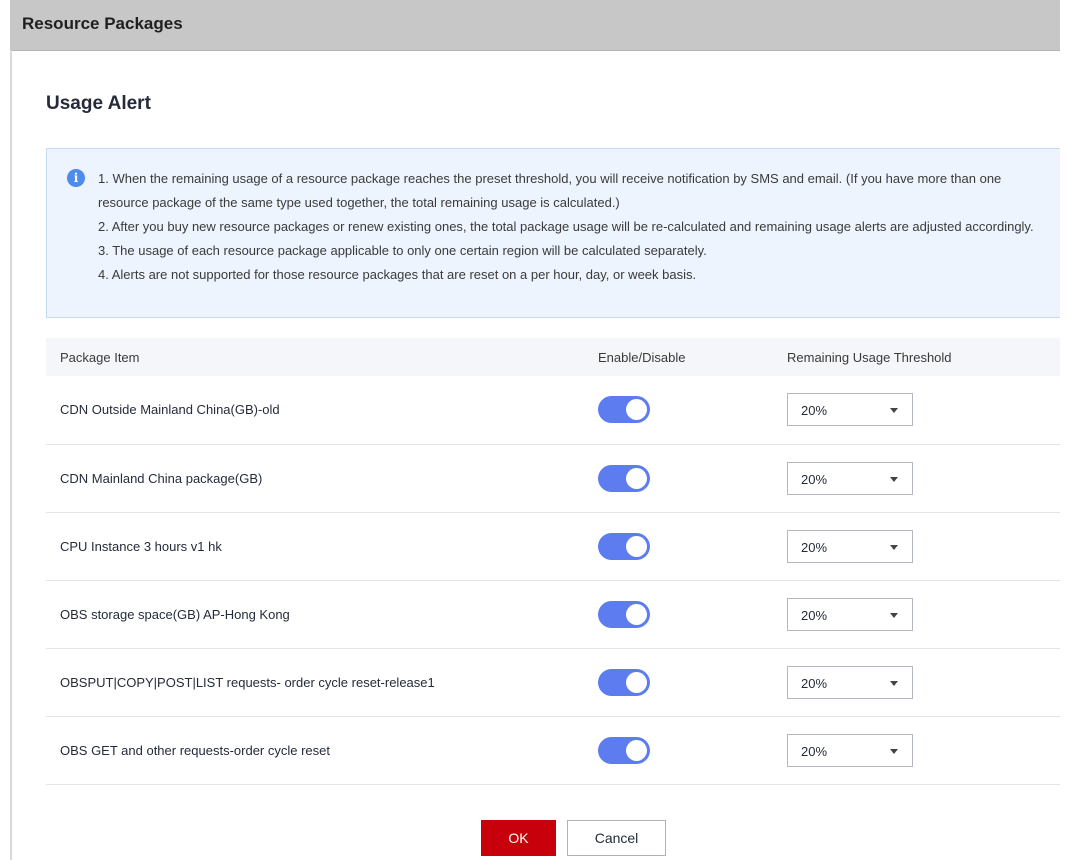 Image resolution: width=1067 pixels, height=860 pixels. I want to click on column-header-threshold: Remaining Usage Threshold, so click(869, 357).